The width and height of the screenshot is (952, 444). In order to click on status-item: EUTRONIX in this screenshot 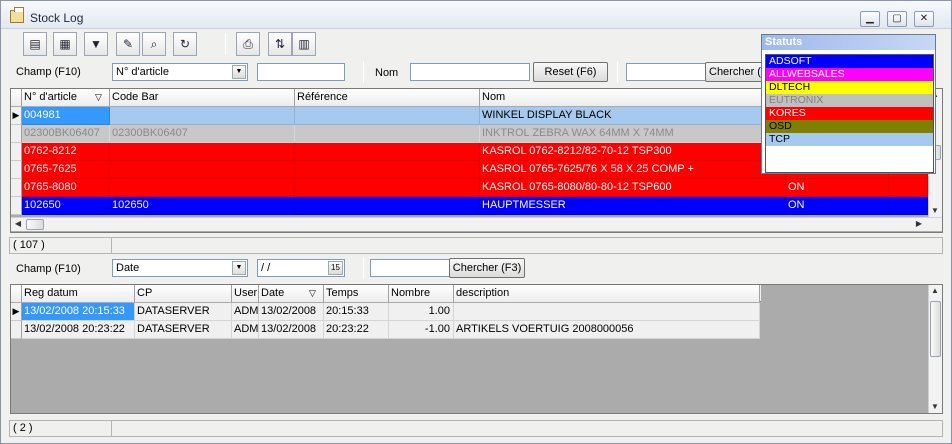, I will do `click(849, 100)`.